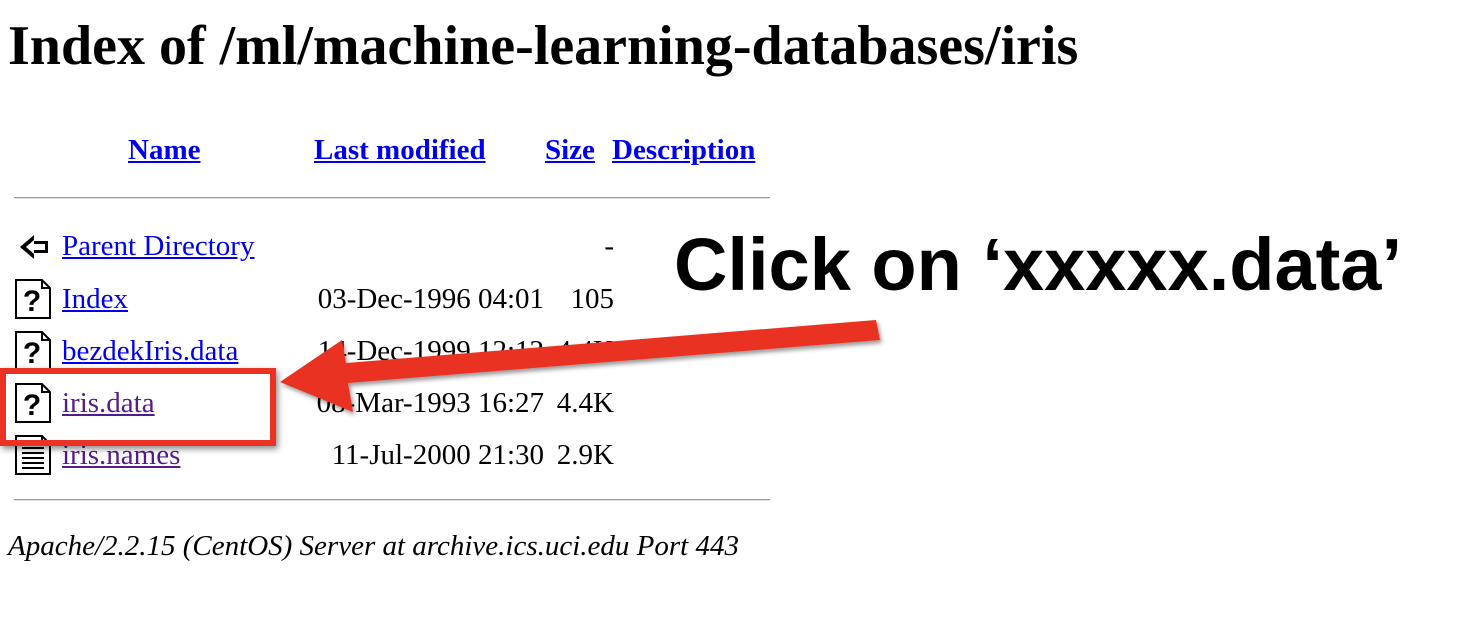  Describe the element at coordinates (314, 246) in the screenshot. I see `list-item: Parent Directory -` at that location.